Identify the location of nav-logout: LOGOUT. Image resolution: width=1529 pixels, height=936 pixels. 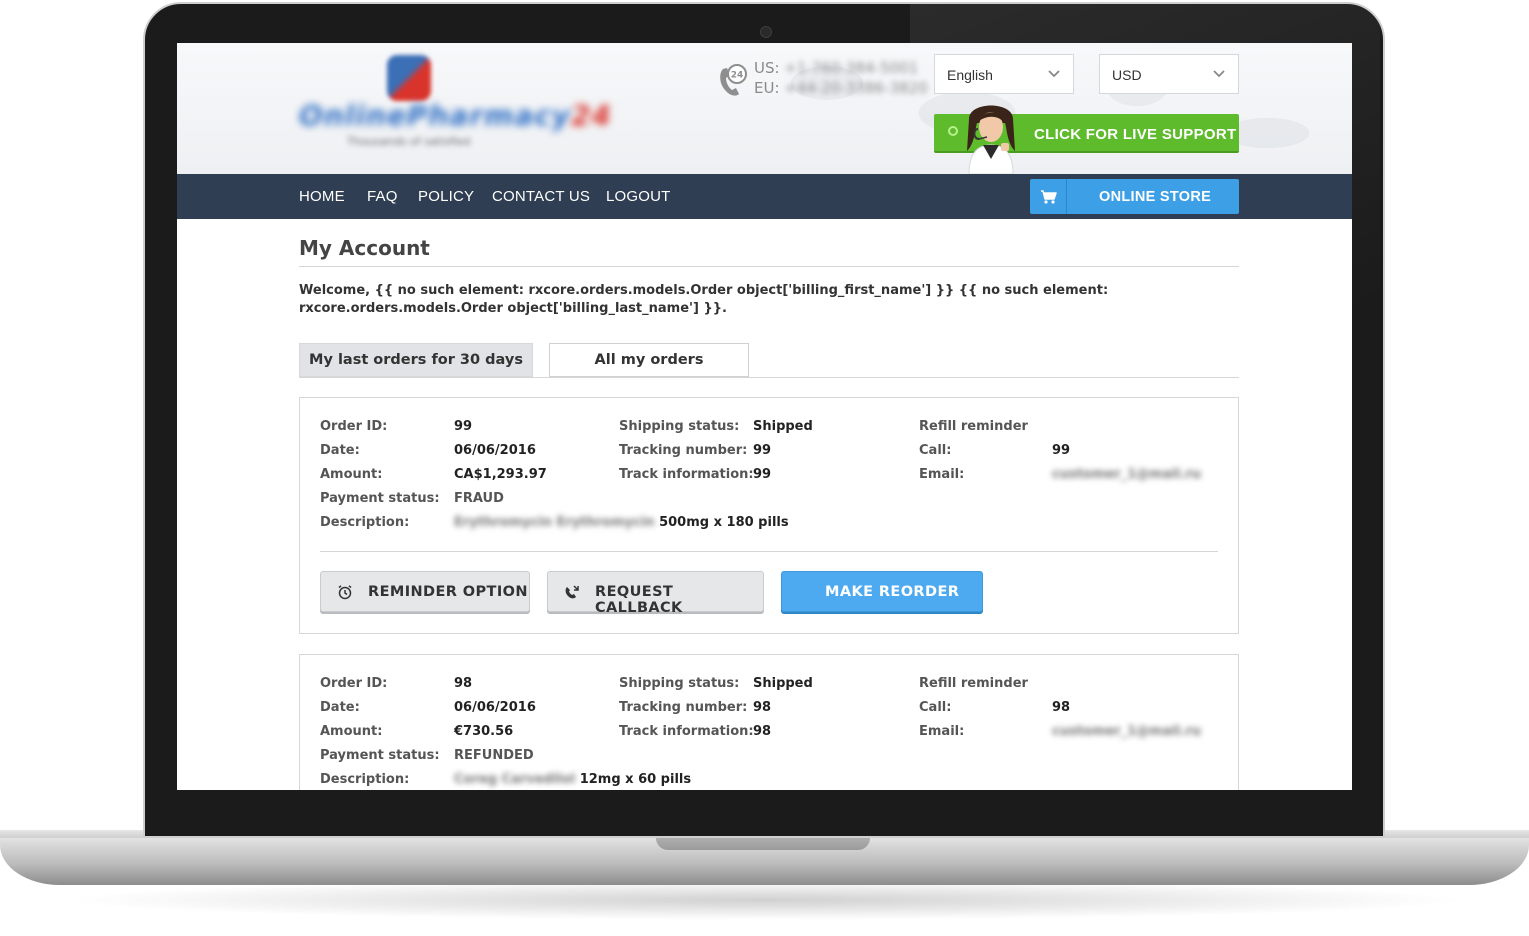
(638, 196).